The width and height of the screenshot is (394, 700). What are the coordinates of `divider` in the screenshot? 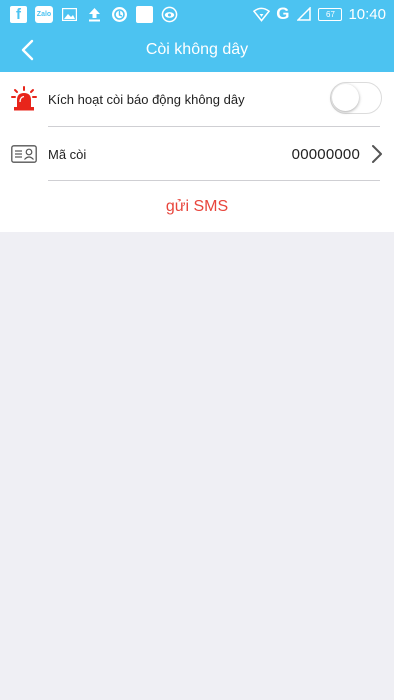 It's located at (214, 180).